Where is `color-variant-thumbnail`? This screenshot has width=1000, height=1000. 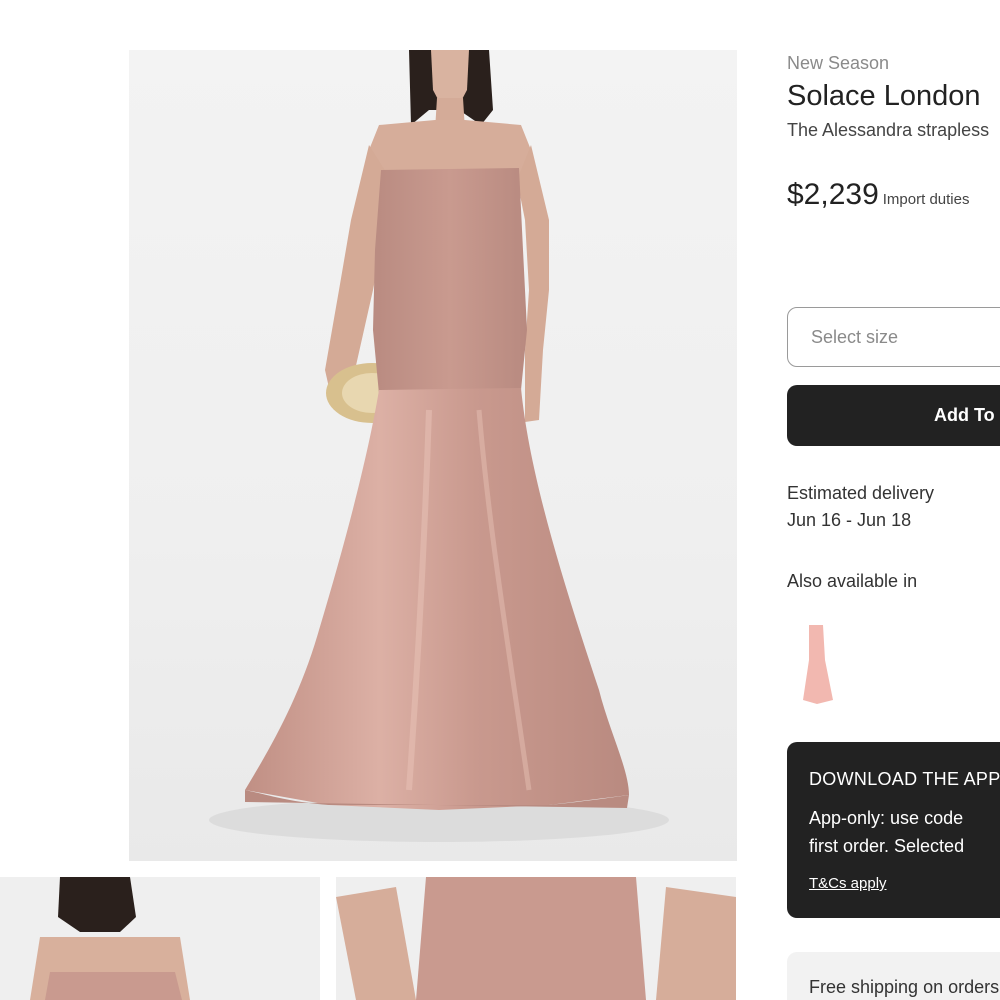
color-variant-thumbnail is located at coordinates (817, 662).